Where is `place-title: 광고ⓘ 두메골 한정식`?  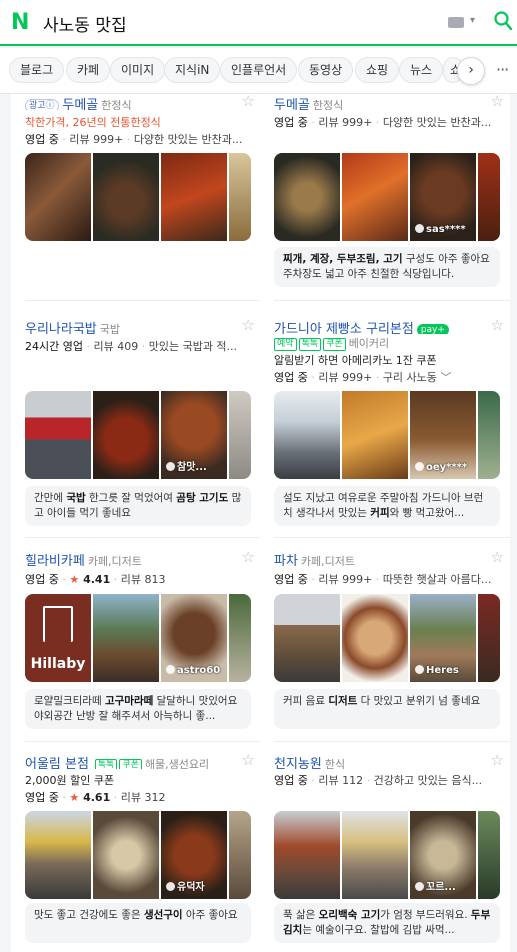
place-title: 광고ⓘ 두메골 한정식 is located at coordinates (135, 102).